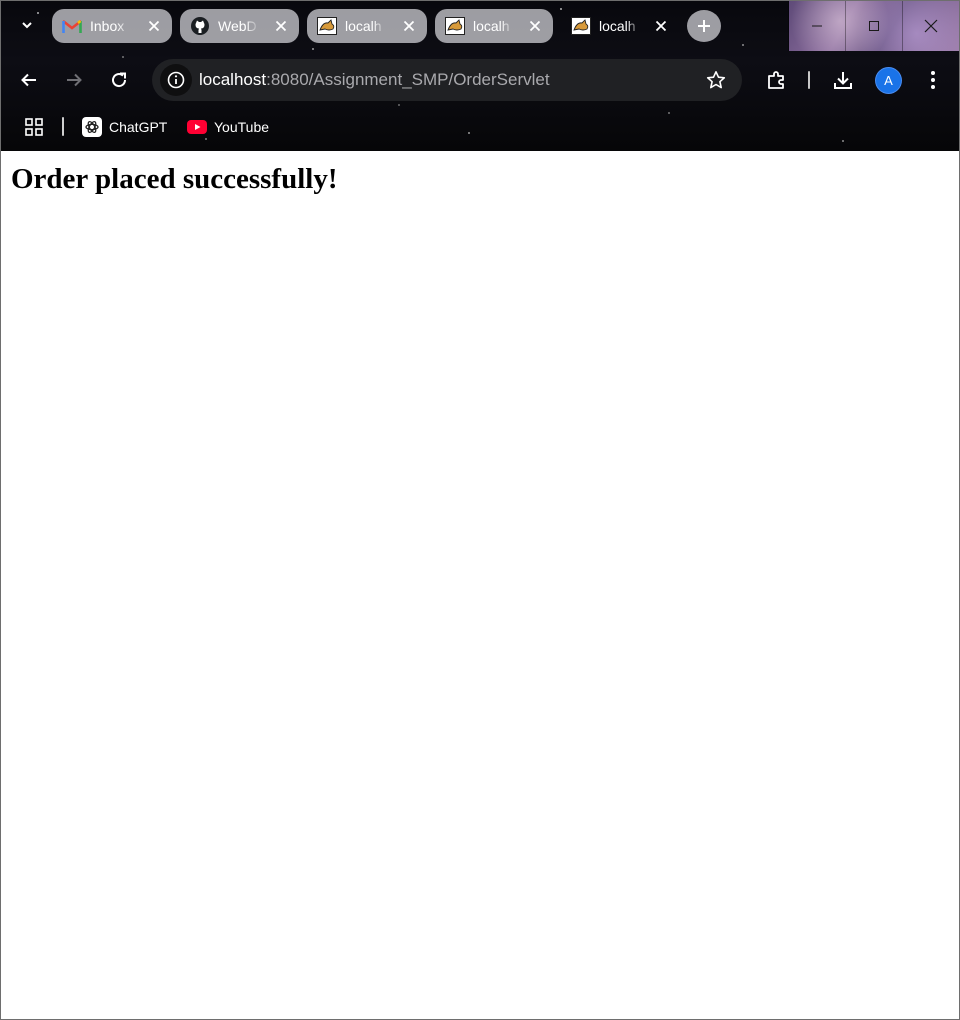 This screenshot has width=960, height=1020. I want to click on window-controls, so click(873, 26).